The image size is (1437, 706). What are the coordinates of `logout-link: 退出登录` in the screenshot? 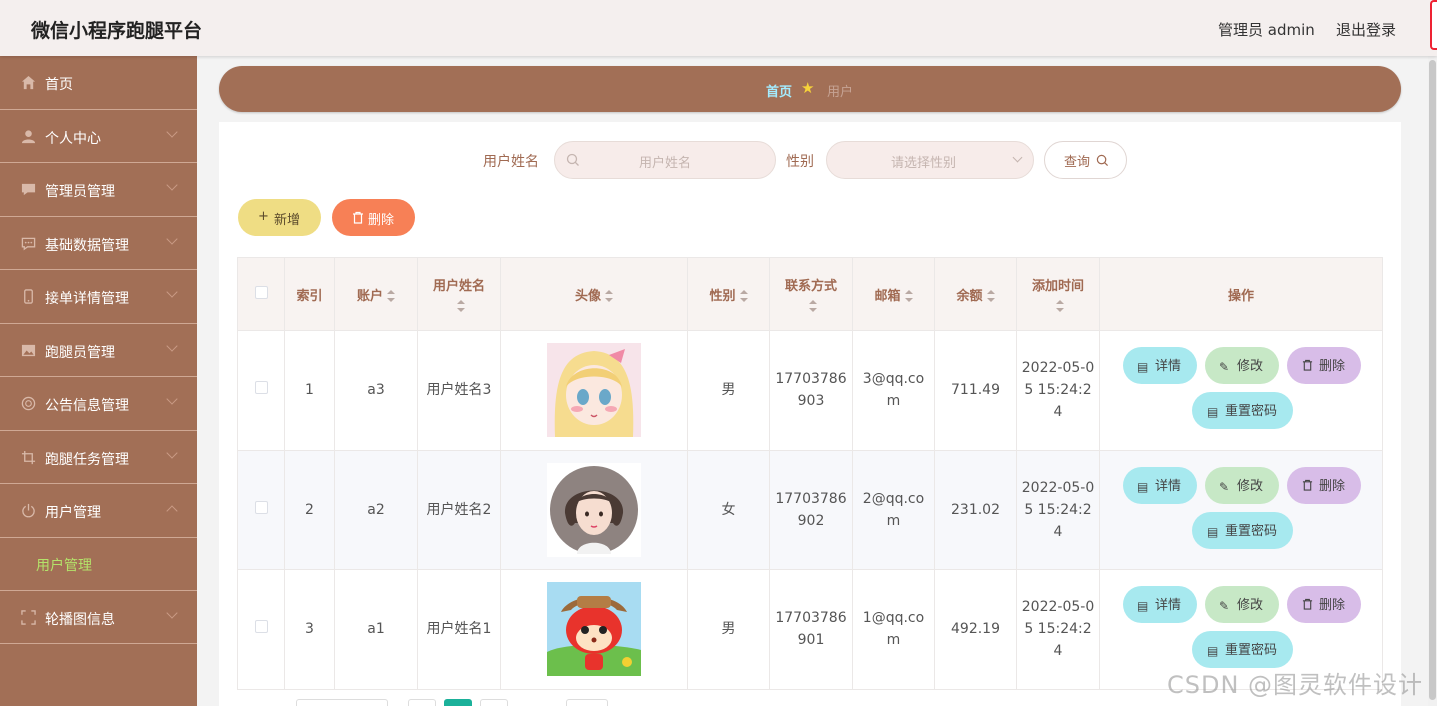 It's located at (1366, 29).